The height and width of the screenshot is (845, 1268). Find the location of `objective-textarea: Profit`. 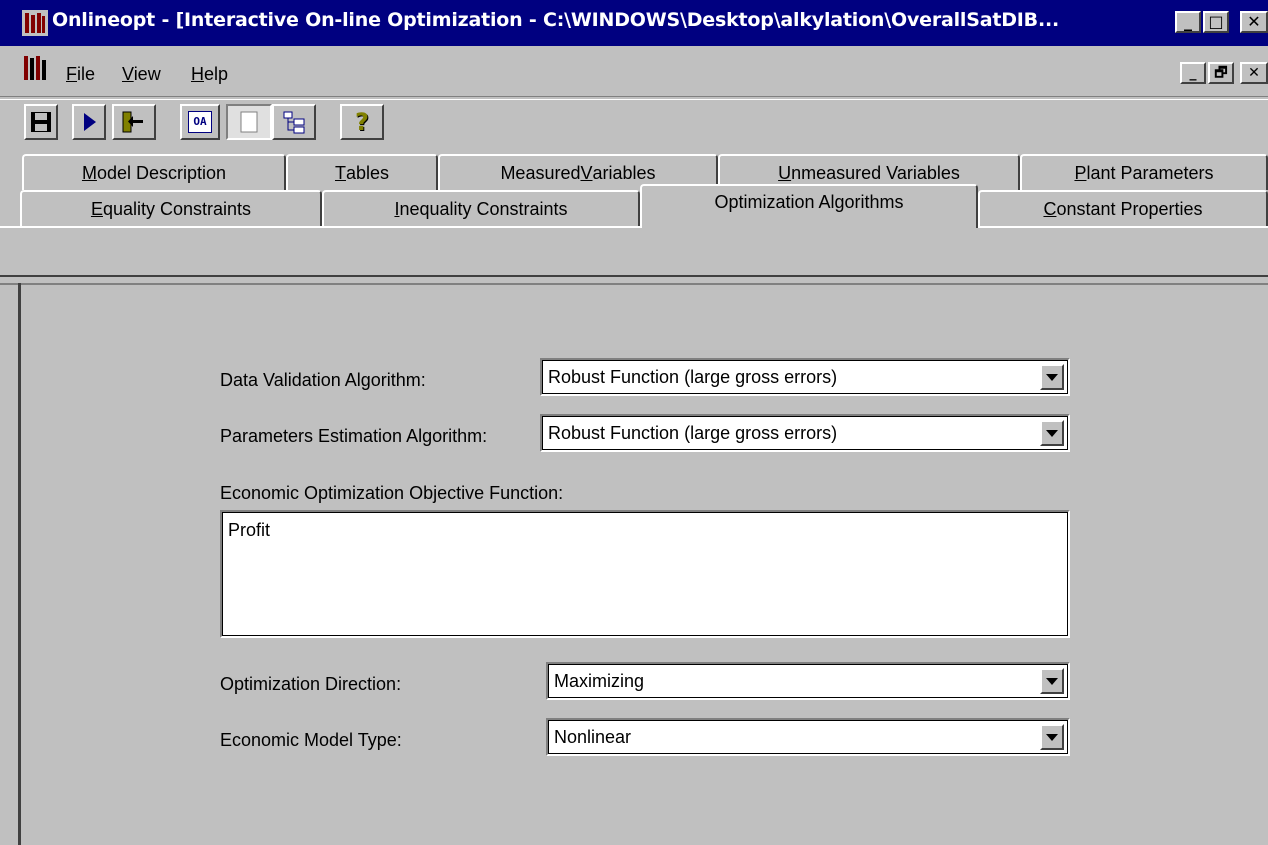

objective-textarea: Profit is located at coordinates (645, 574).